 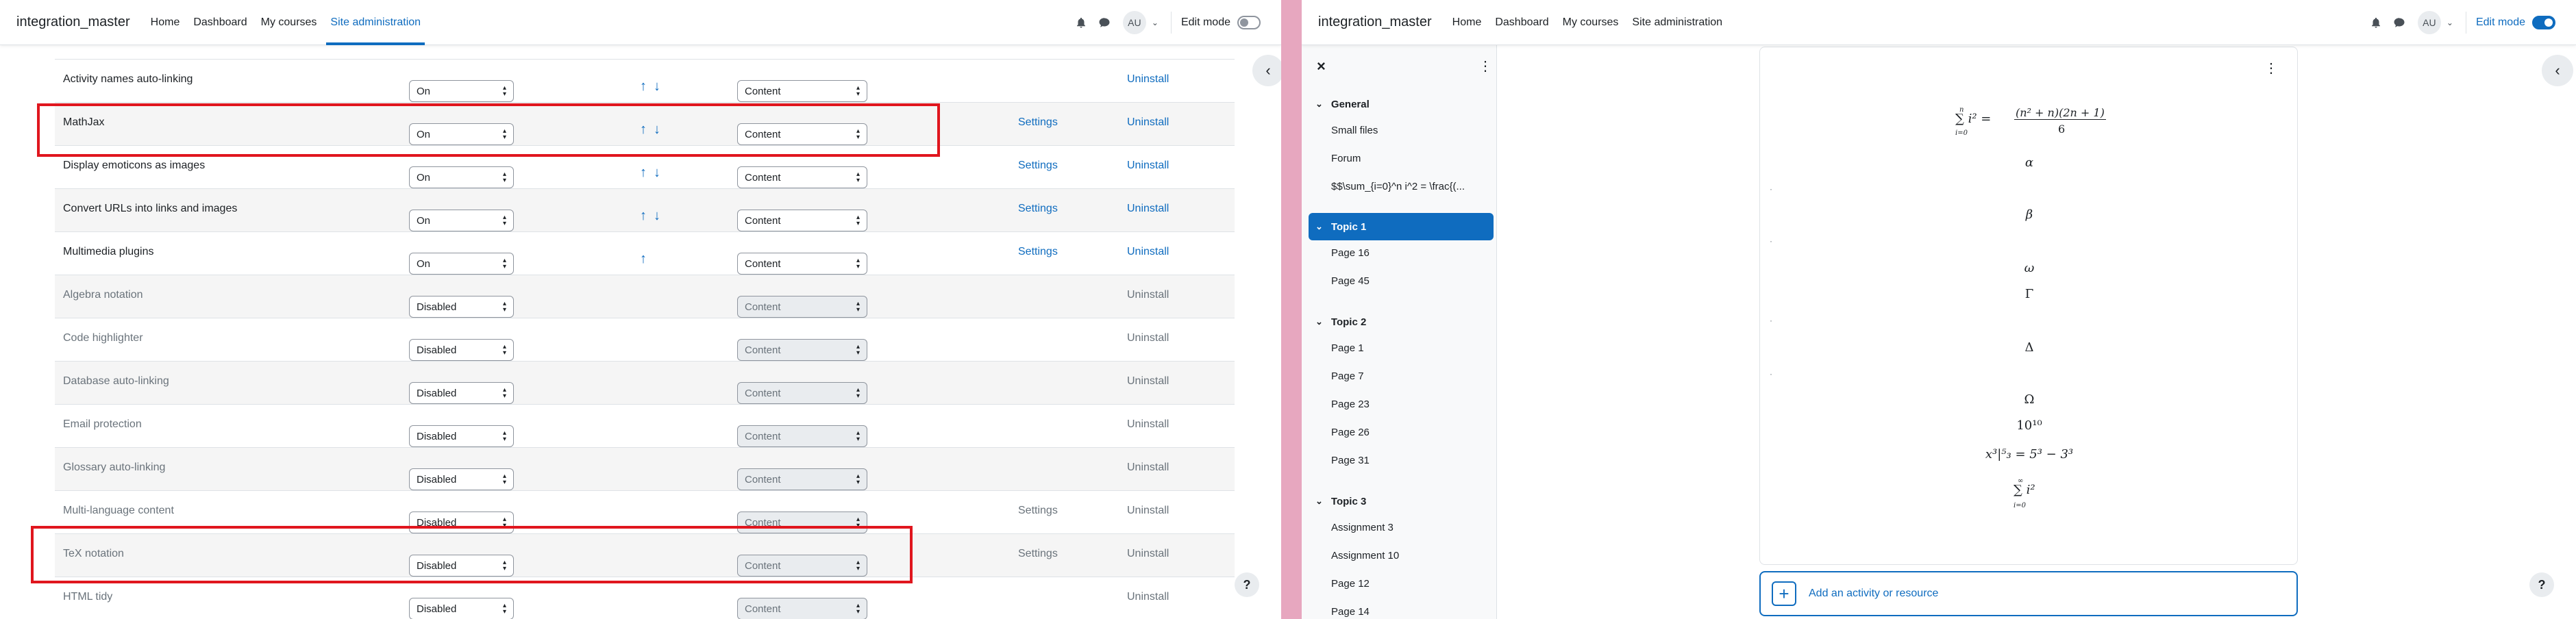 What do you see at coordinates (1205, 22) in the screenshot?
I see `edit-mode-label: Edit mode` at bounding box center [1205, 22].